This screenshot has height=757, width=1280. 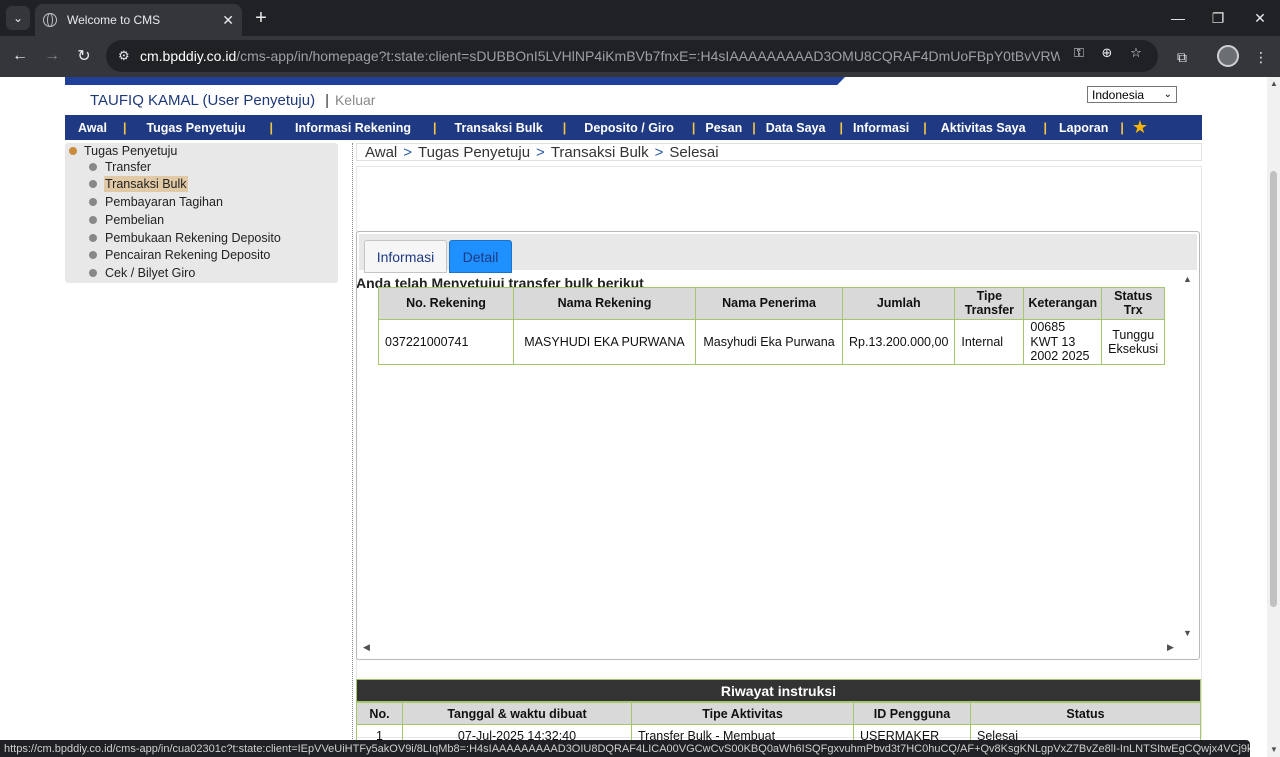 What do you see at coordinates (446, 342) in the screenshot?
I see `cell-no-rekening: 037221000741` at bounding box center [446, 342].